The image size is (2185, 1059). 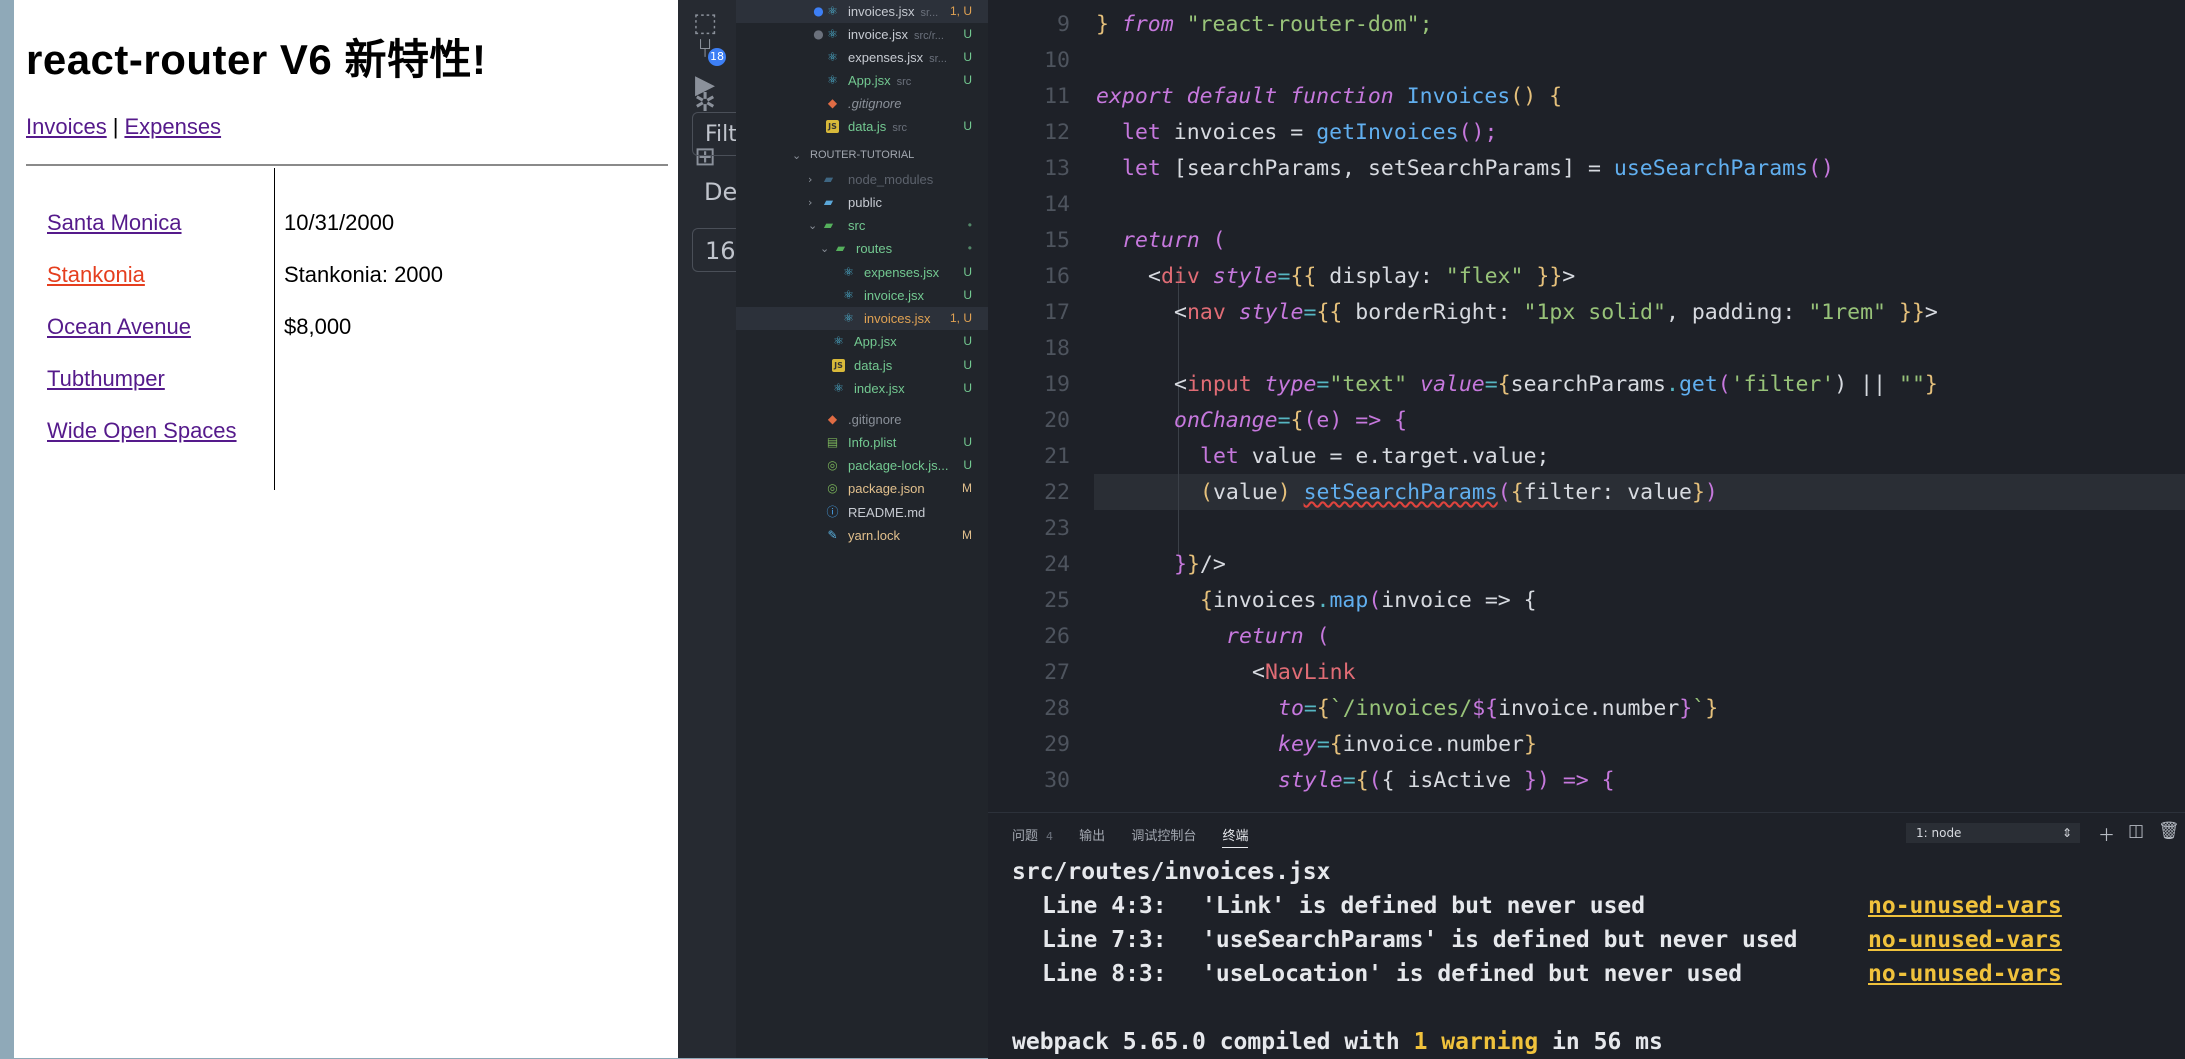 I want to click on info-icon: ⓘ, so click(x=832, y=512).